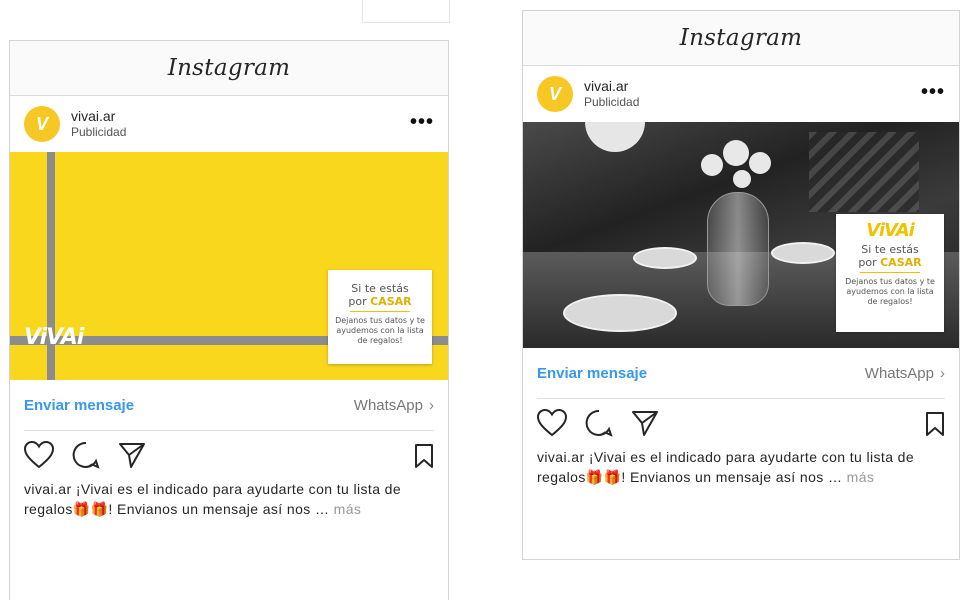 This screenshot has width=964, height=600. What do you see at coordinates (864, 172) in the screenshot?
I see `background-stairs` at bounding box center [864, 172].